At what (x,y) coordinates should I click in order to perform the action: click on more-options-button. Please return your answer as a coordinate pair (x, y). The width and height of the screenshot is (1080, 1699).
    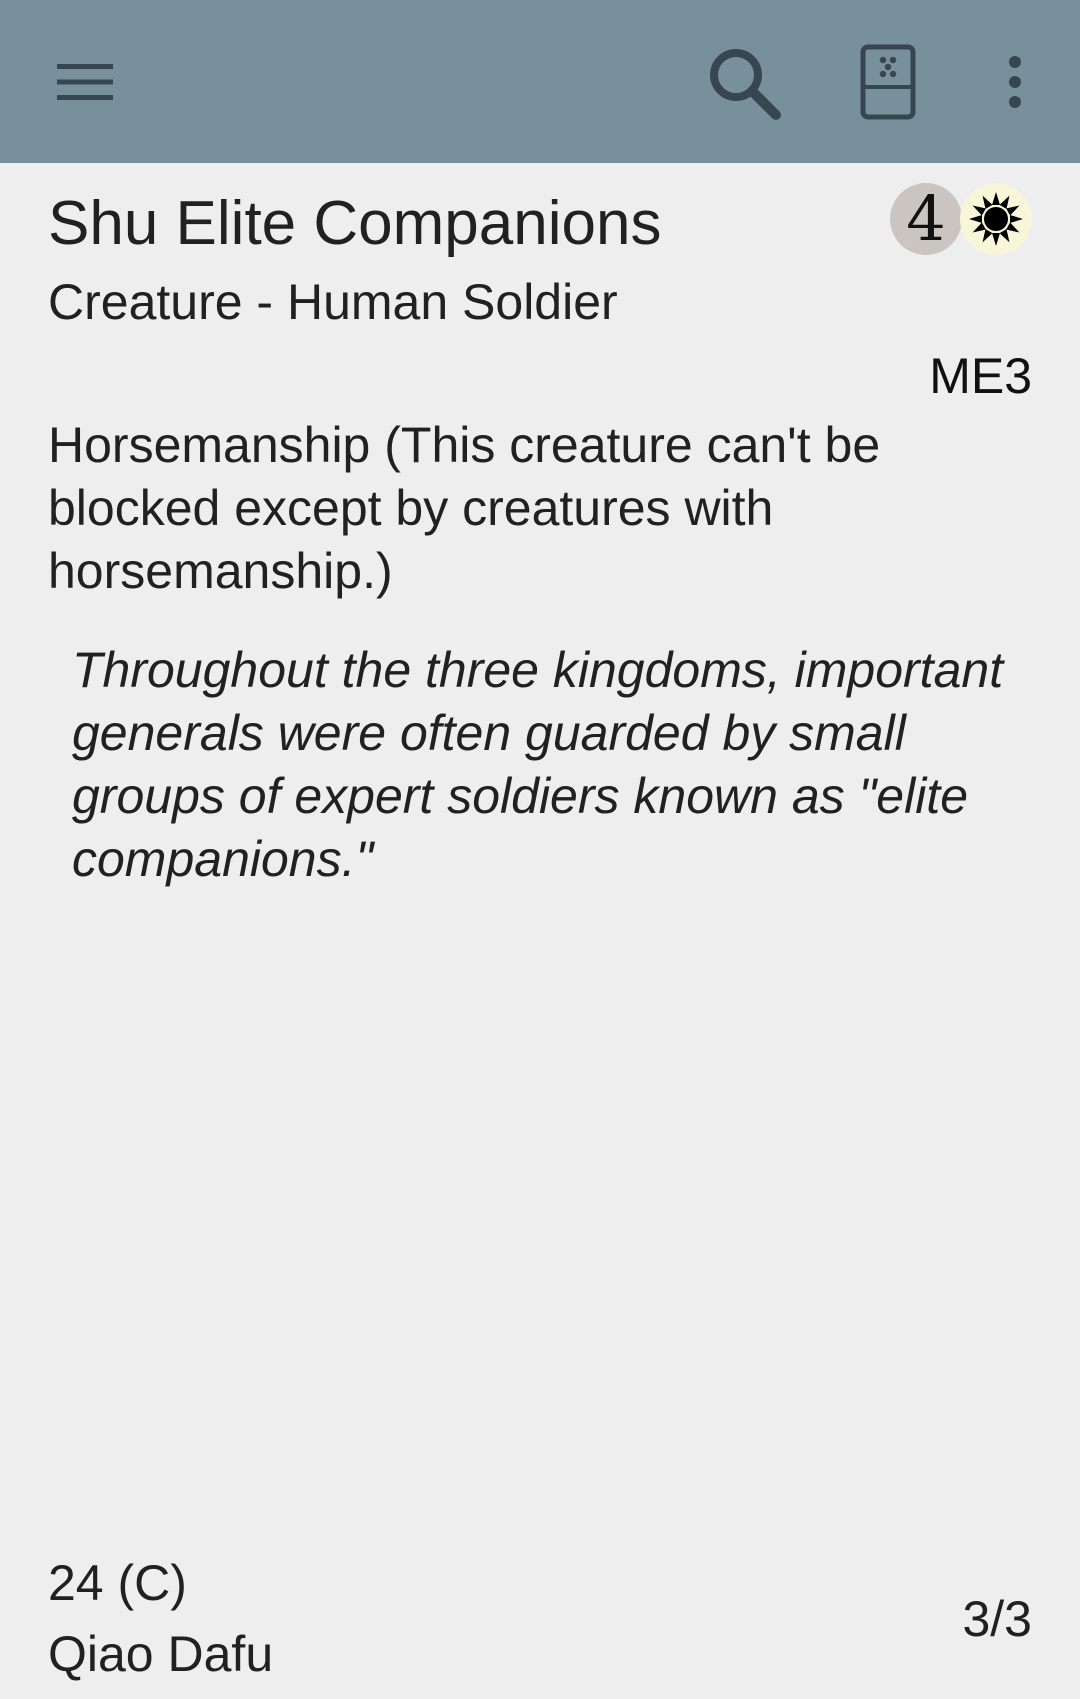
    Looking at the image, I should click on (1015, 81).